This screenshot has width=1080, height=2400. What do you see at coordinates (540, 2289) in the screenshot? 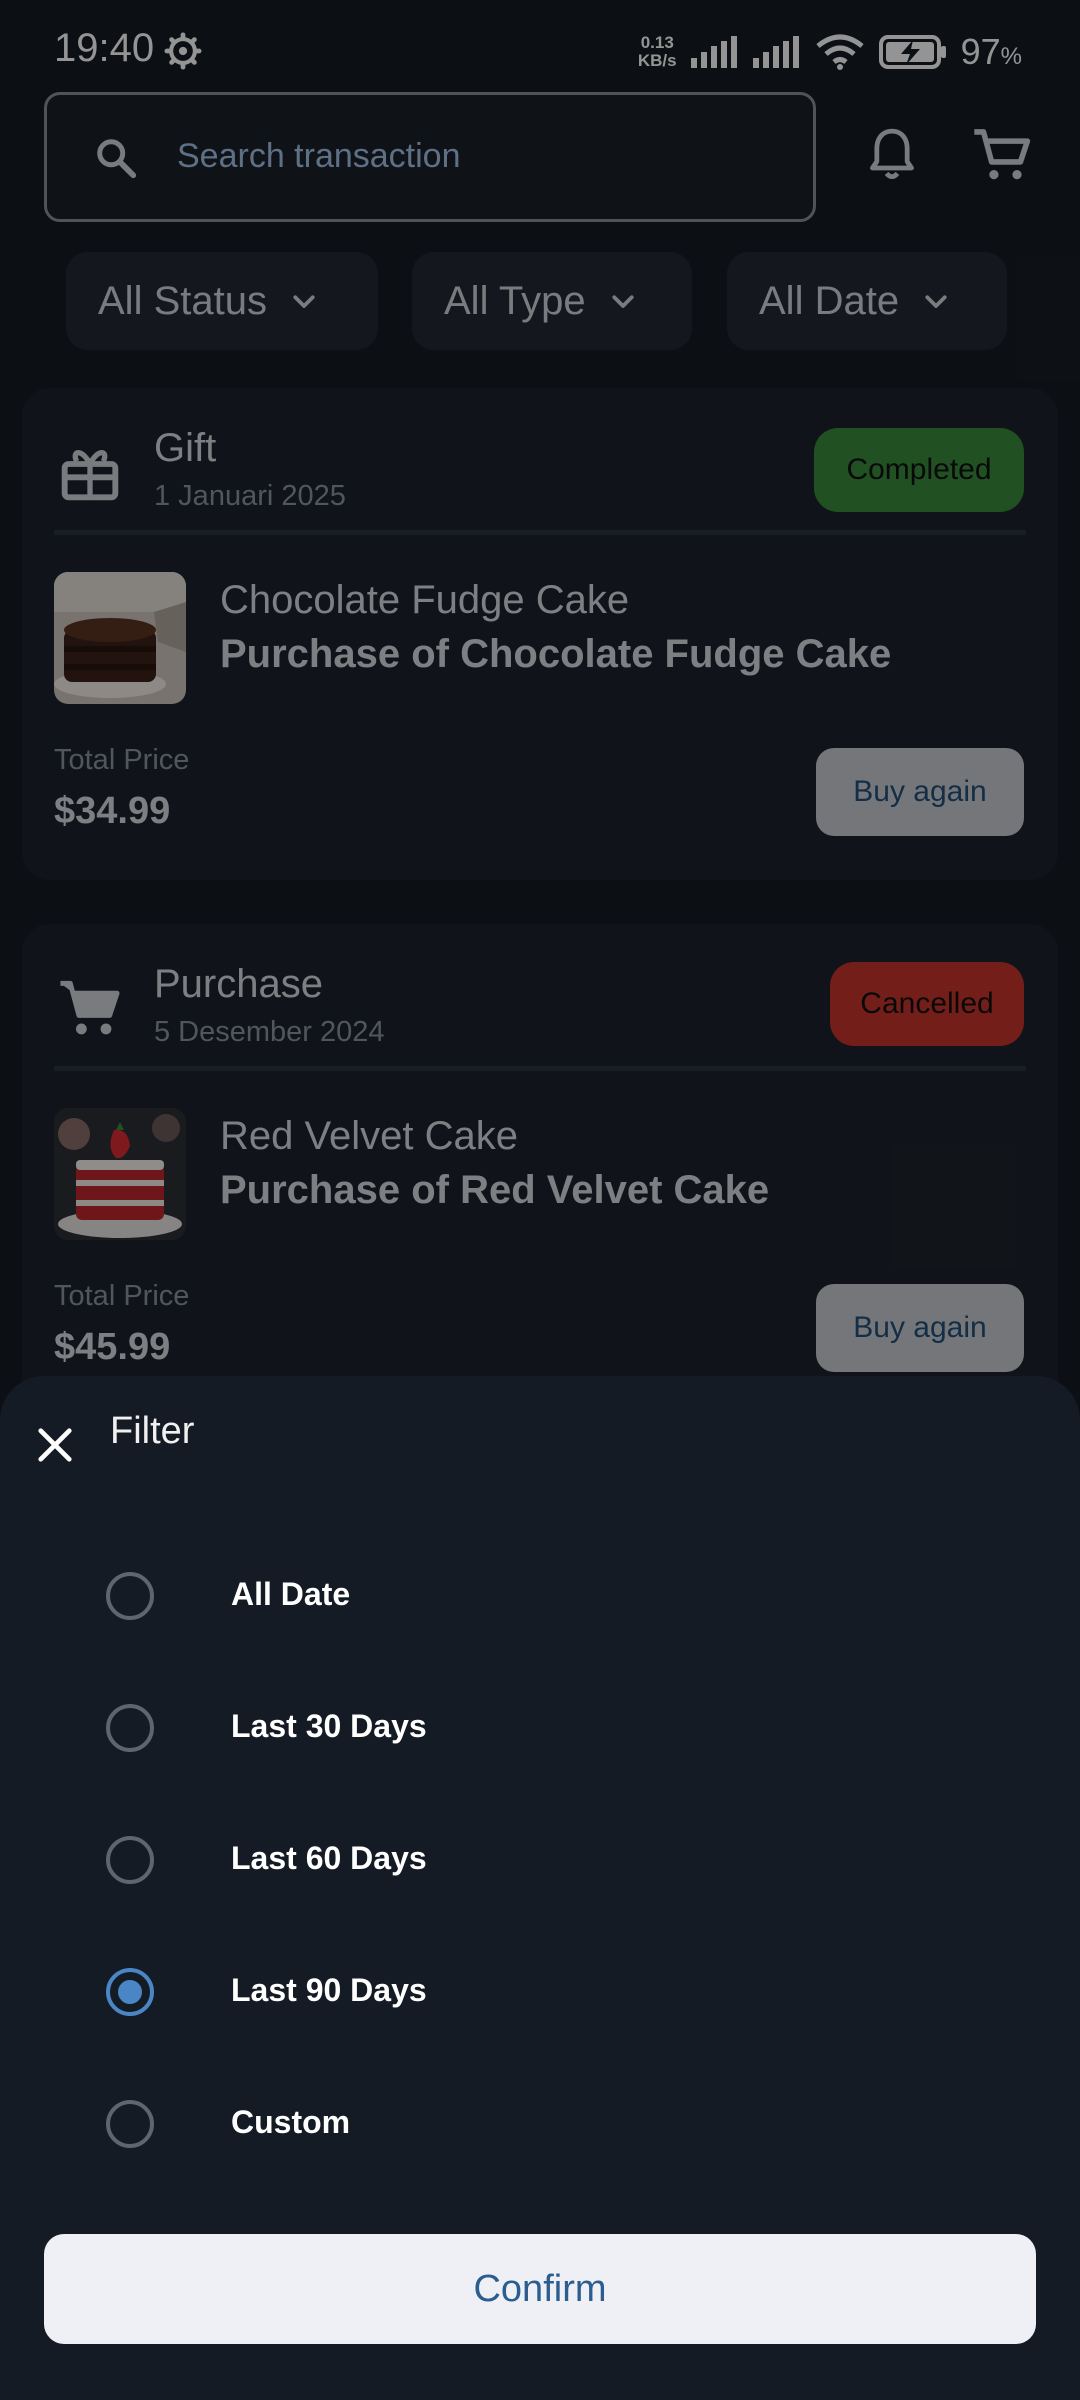
I see `confirm-button: Confirm` at bounding box center [540, 2289].